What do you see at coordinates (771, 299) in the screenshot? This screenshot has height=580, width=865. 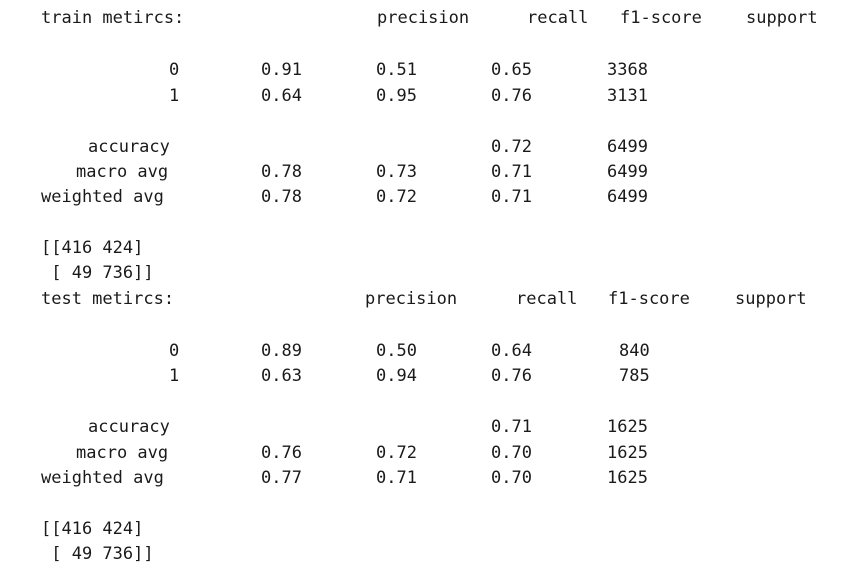 I see `test-header-support: support` at bounding box center [771, 299].